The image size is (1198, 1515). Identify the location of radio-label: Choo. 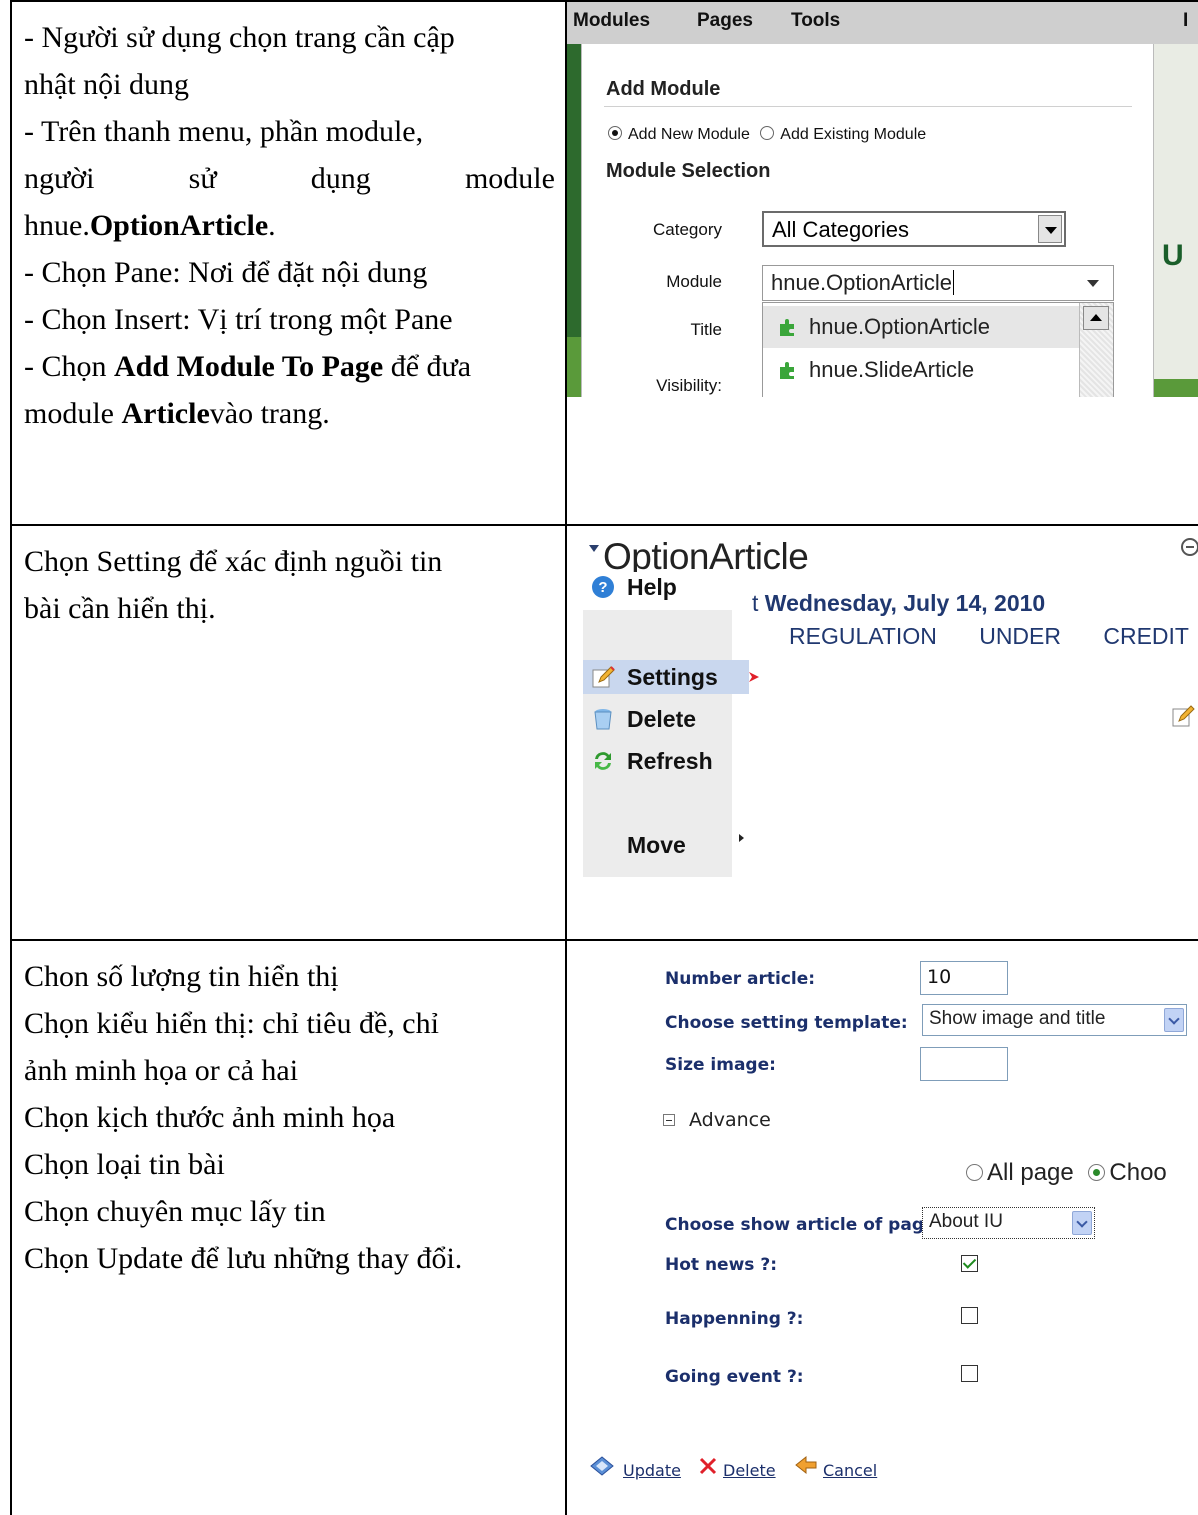
(1138, 1172).